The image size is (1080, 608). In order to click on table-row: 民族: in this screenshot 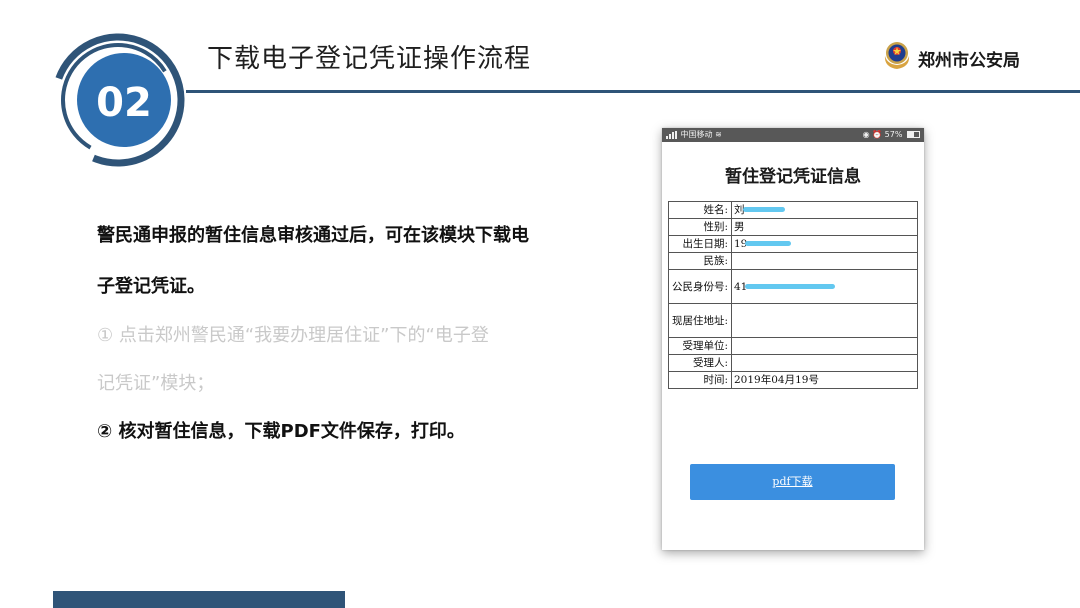, I will do `click(793, 261)`.